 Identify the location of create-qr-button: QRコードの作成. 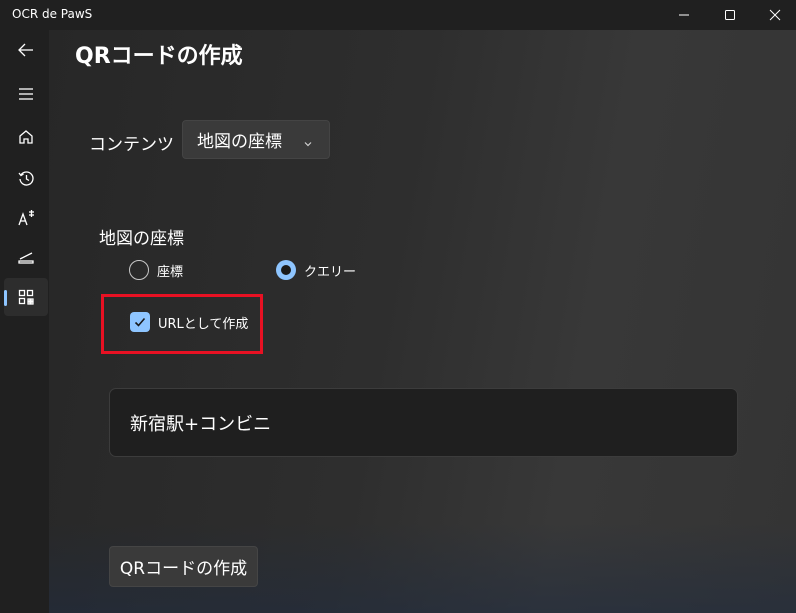
(183, 566).